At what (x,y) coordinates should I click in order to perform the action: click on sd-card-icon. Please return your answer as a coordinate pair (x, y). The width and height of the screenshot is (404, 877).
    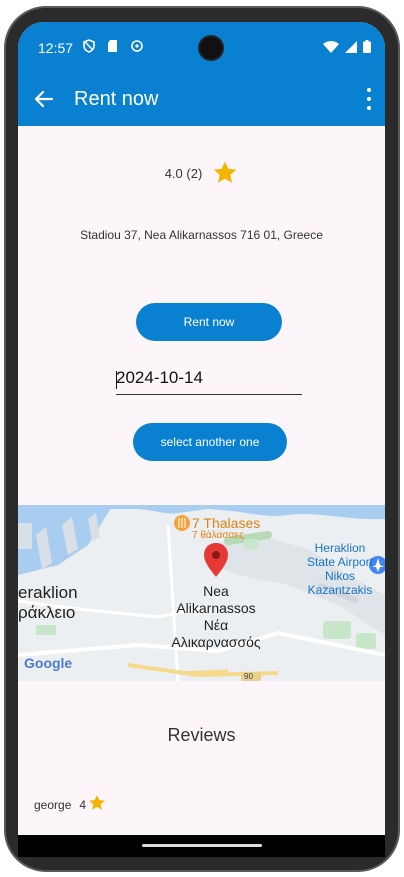
    Looking at the image, I should click on (112, 46).